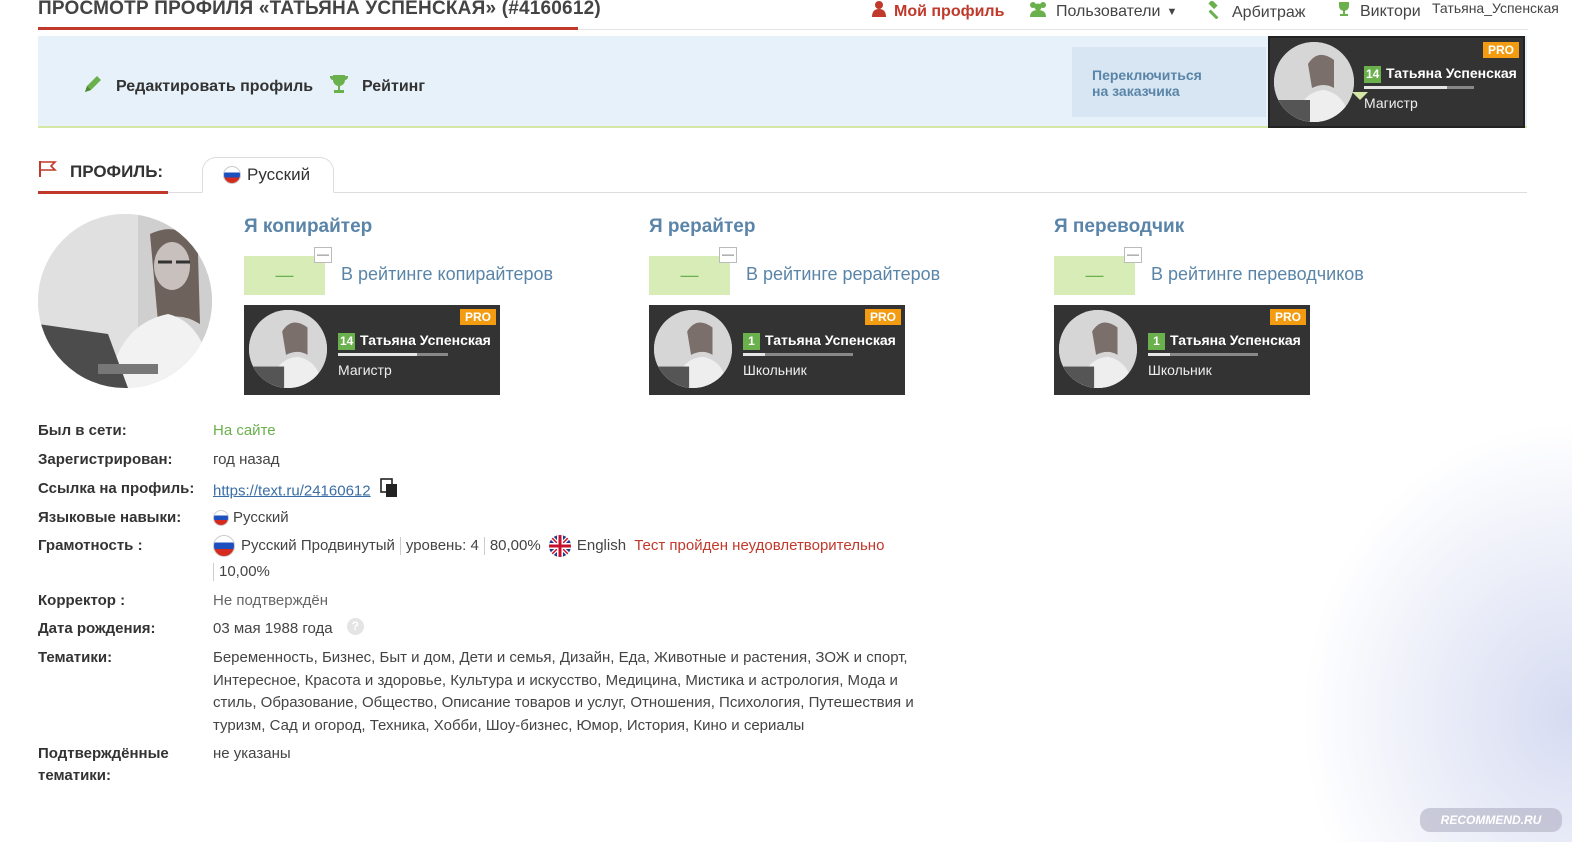  I want to click on switch-line-1: Переключиться, so click(1147, 75).